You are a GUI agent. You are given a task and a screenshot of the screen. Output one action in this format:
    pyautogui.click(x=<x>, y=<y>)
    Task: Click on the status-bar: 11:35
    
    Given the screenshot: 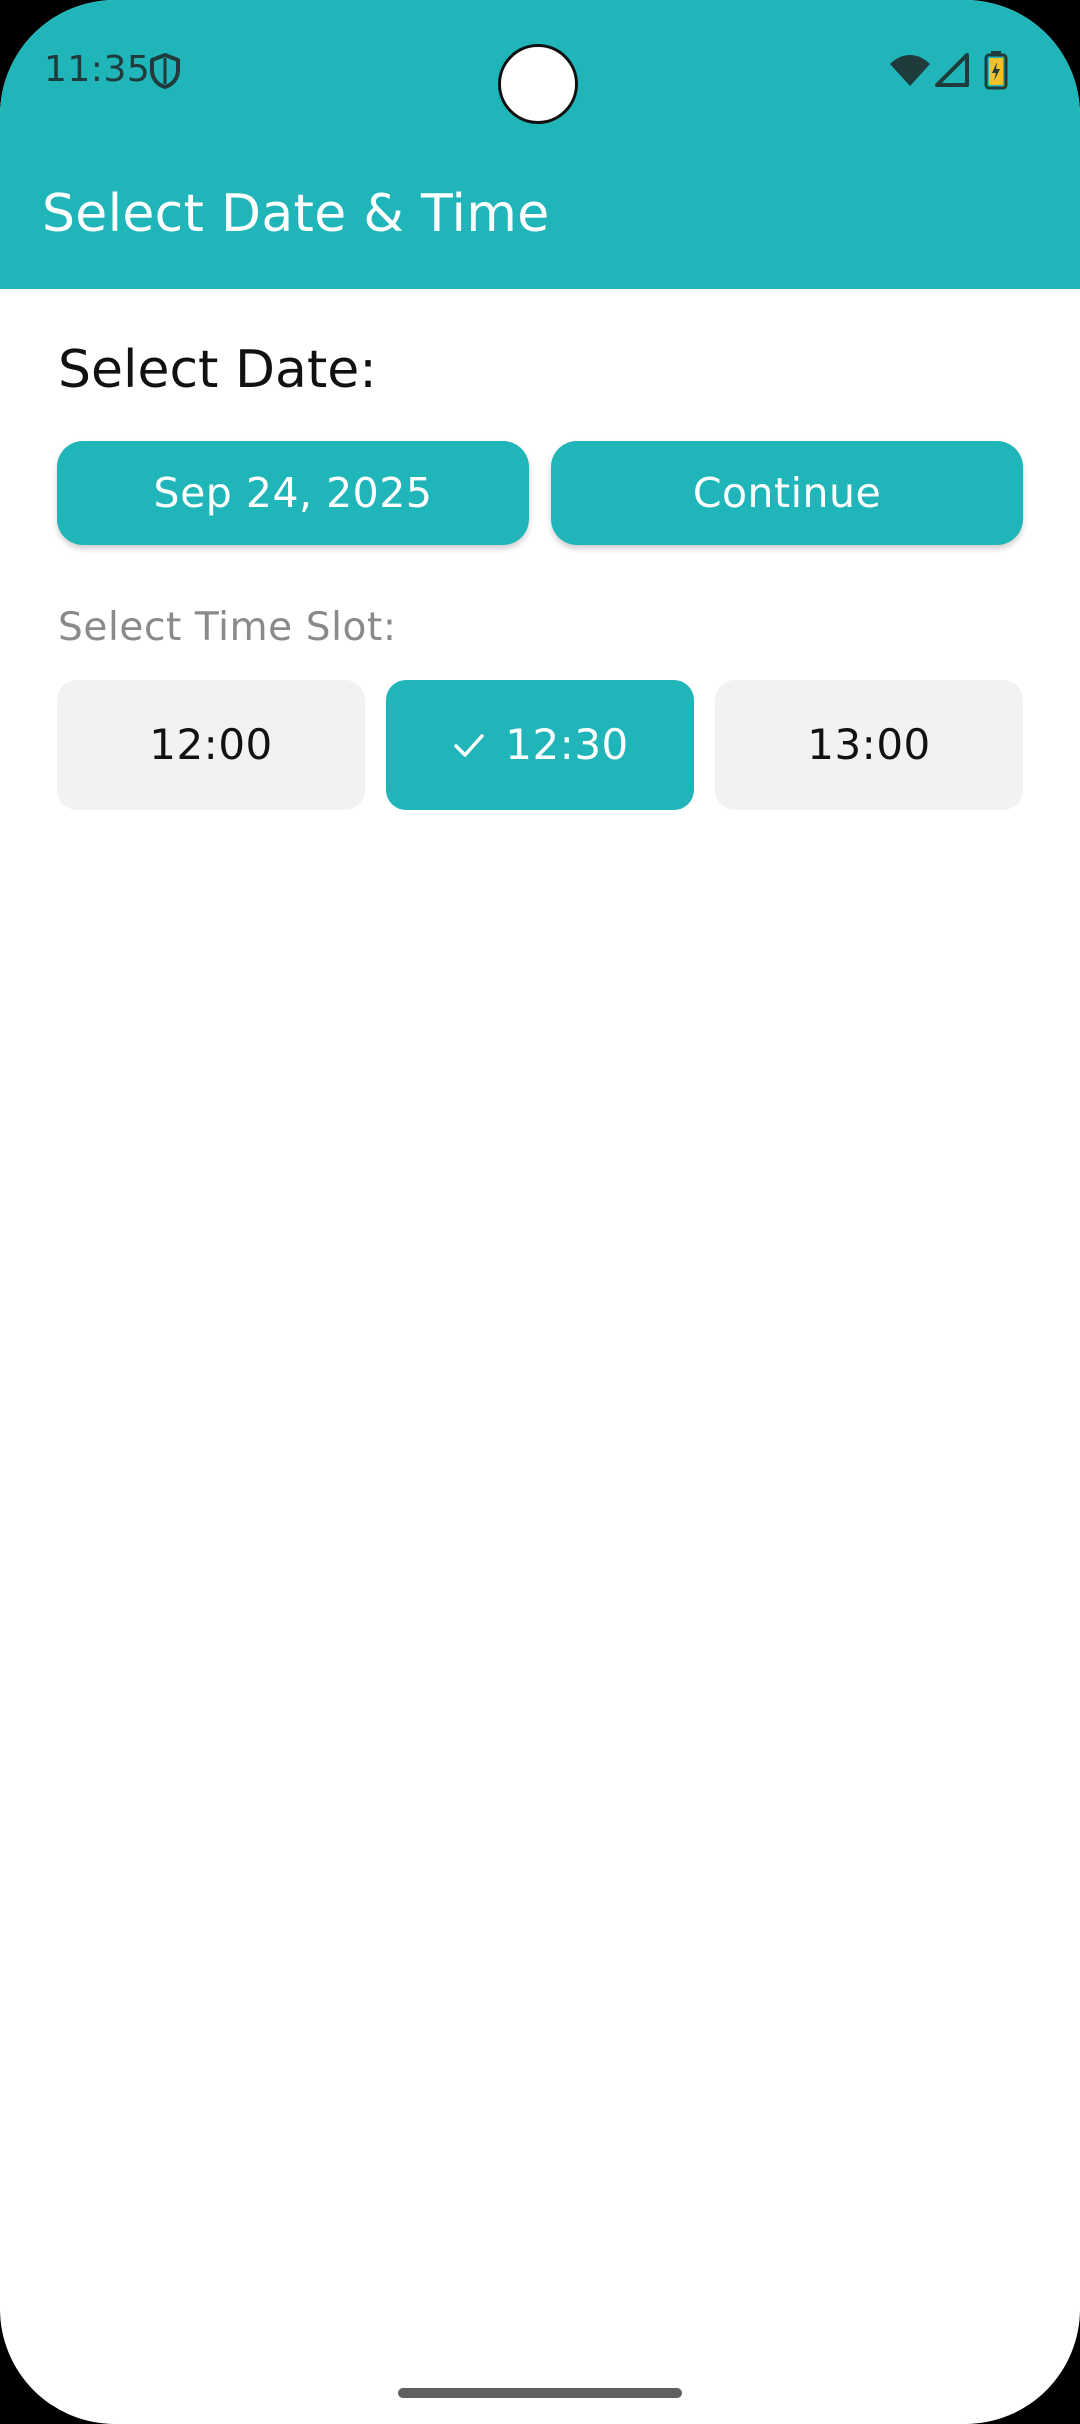 What is the action you would take?
    pyautogui.click(x=540, y=70)
    